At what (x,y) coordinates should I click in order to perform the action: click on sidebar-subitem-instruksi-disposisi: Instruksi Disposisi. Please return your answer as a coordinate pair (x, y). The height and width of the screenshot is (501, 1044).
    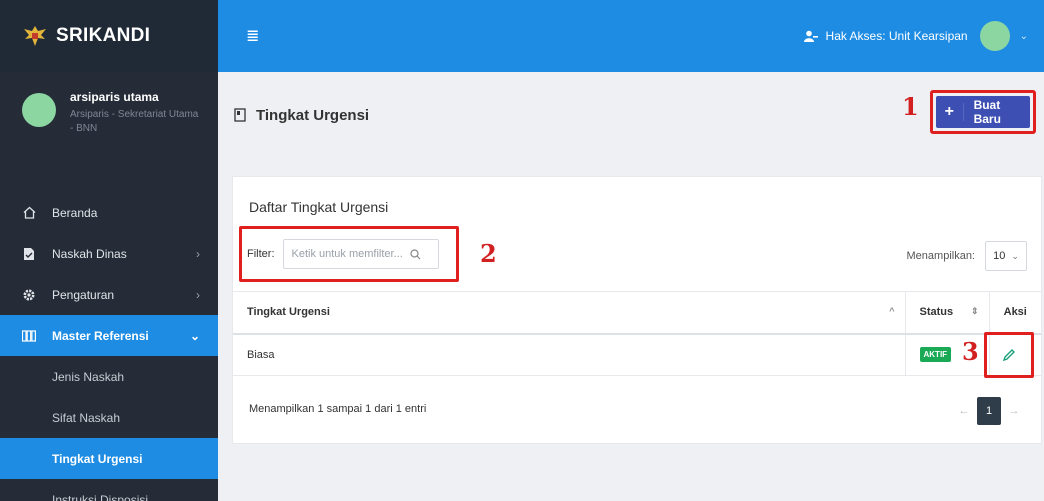
    Looking at the image, I should click on (109, 490).